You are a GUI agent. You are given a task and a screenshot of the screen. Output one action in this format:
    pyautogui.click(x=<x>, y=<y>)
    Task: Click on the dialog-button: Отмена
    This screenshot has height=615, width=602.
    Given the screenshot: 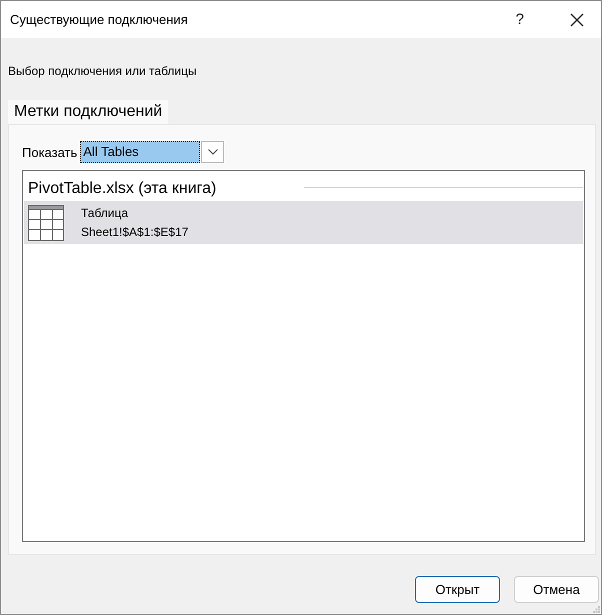 What is the action you would take?
    pyautogui.click(x=556, y=589)
    